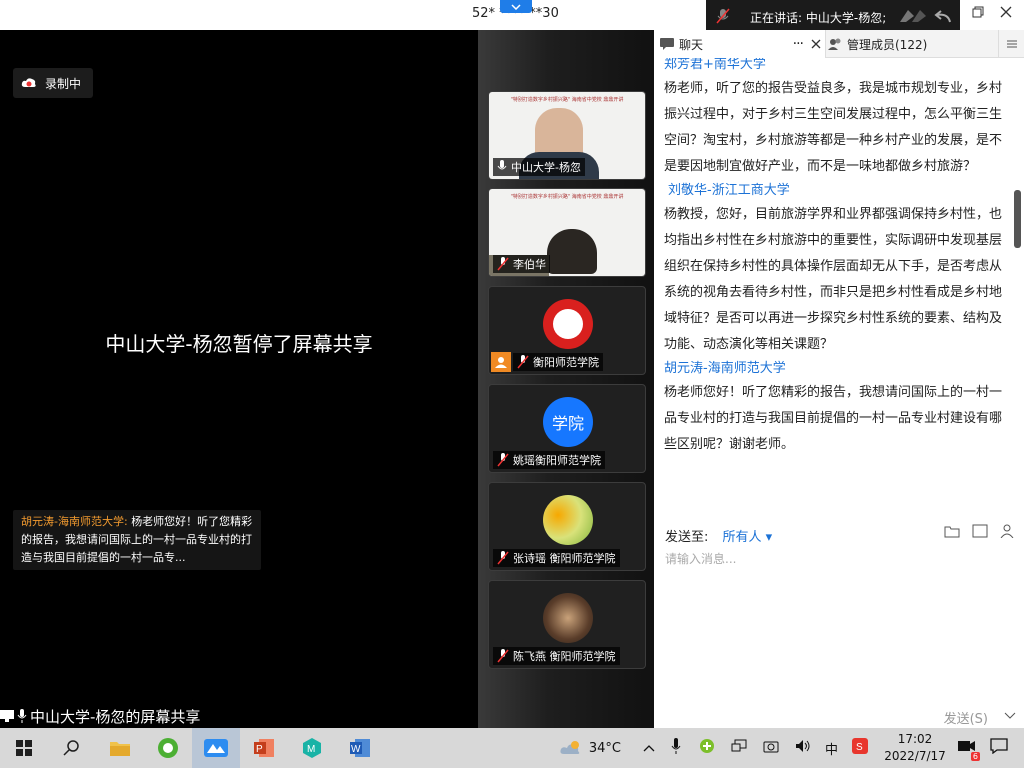 This screenshot has height=768, width=1024. What do you see at coordinates (28, 82) in the screenshot?
I see `cloud-record-icon` at bounding box center [28, 82].